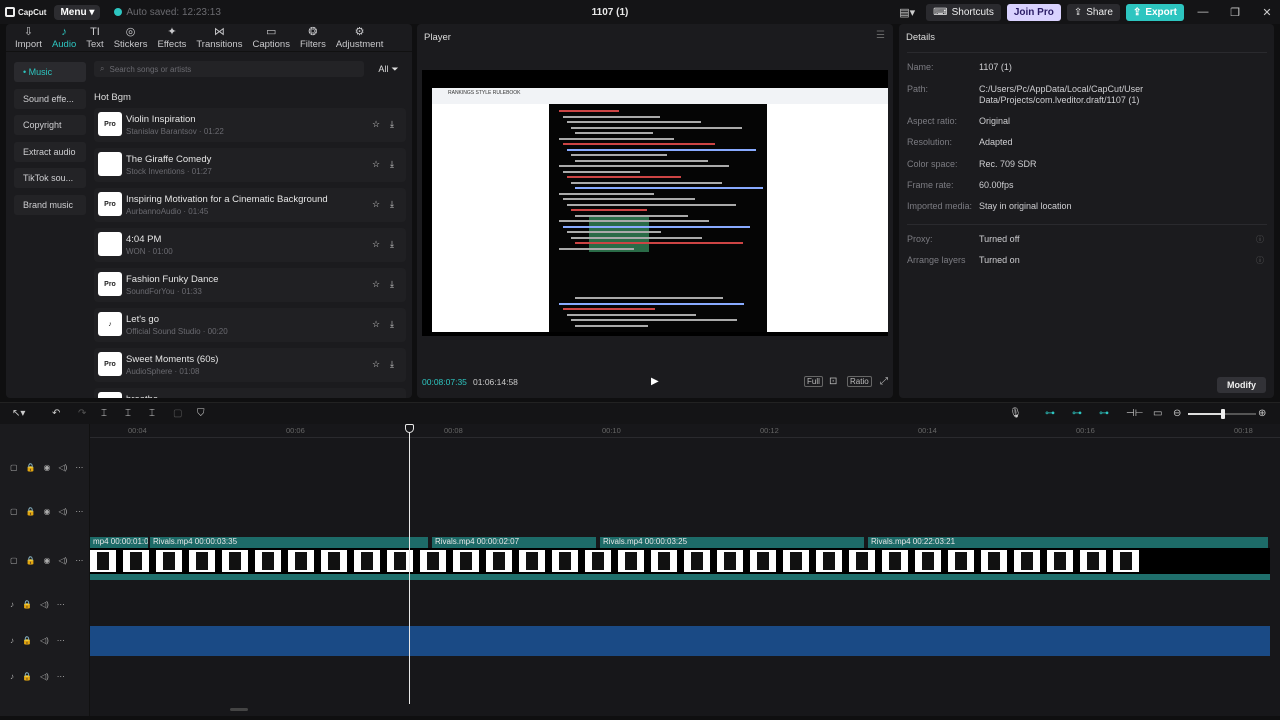  I want to click on preview-axis-icon: ⊣⊢, so click(1134, 413).